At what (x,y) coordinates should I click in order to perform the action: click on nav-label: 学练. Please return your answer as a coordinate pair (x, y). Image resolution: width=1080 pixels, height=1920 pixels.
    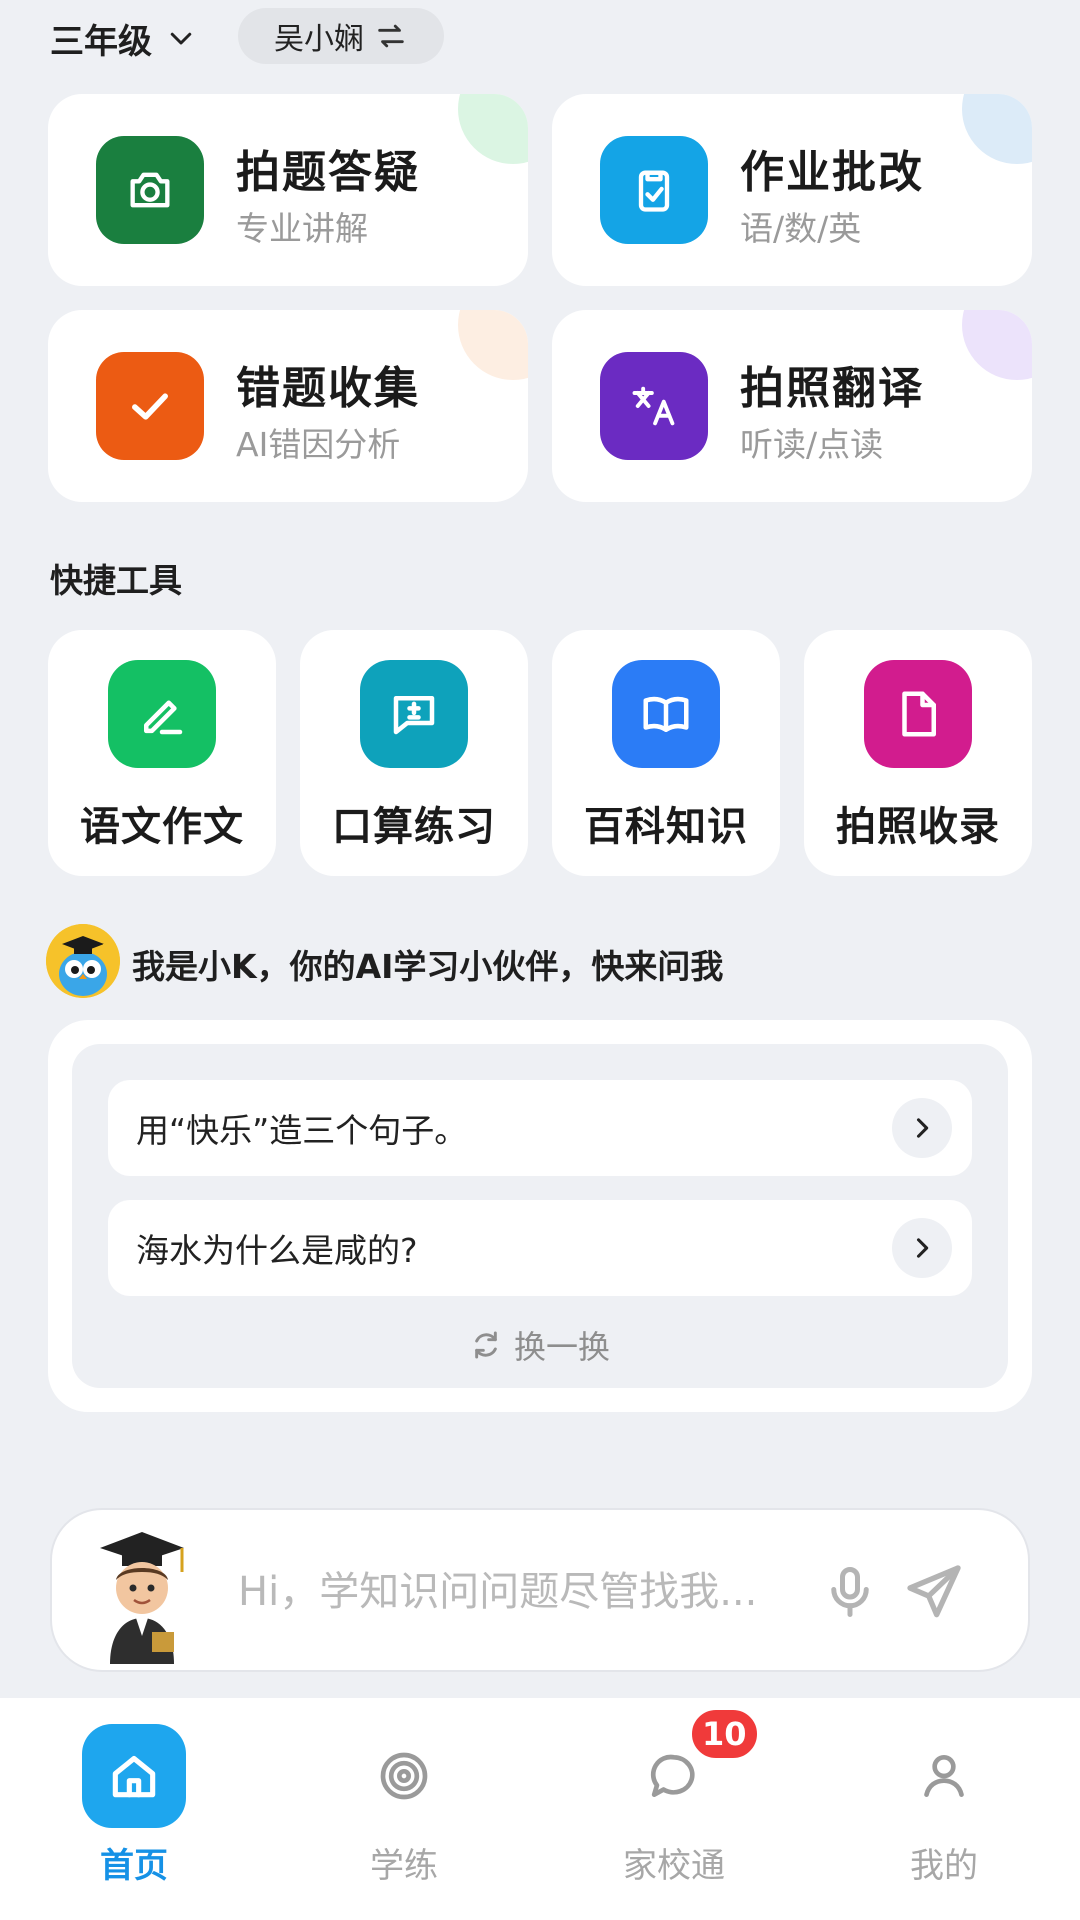
    Looking at the image, I should click on (404, 1866).